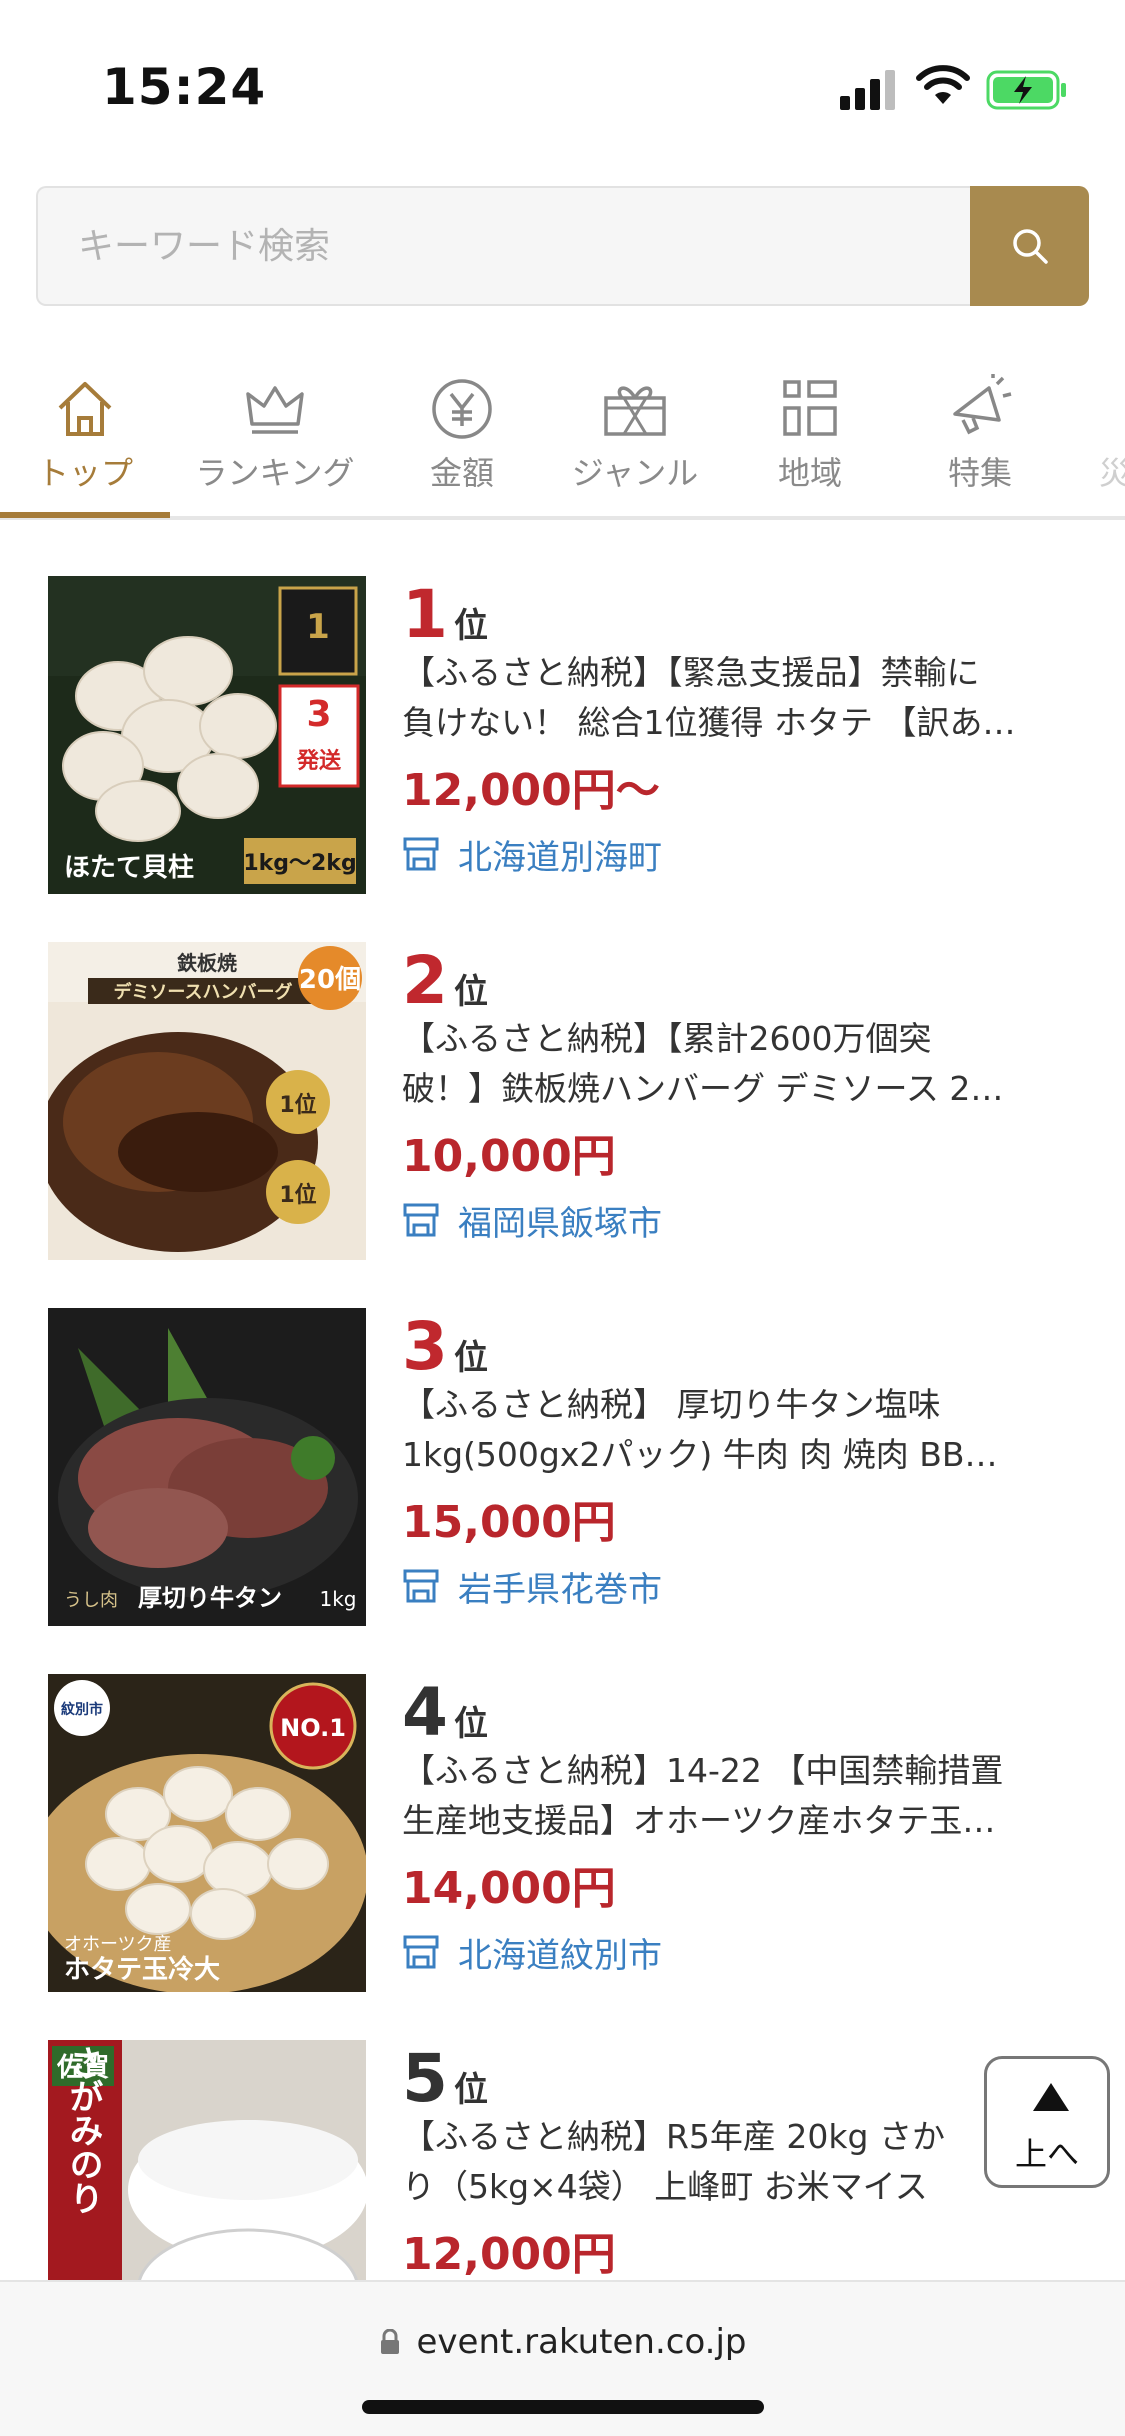  What do you see at coordinates (503, 246) in the screenshot?
I see `search-input` at bounding box center [503, 246].